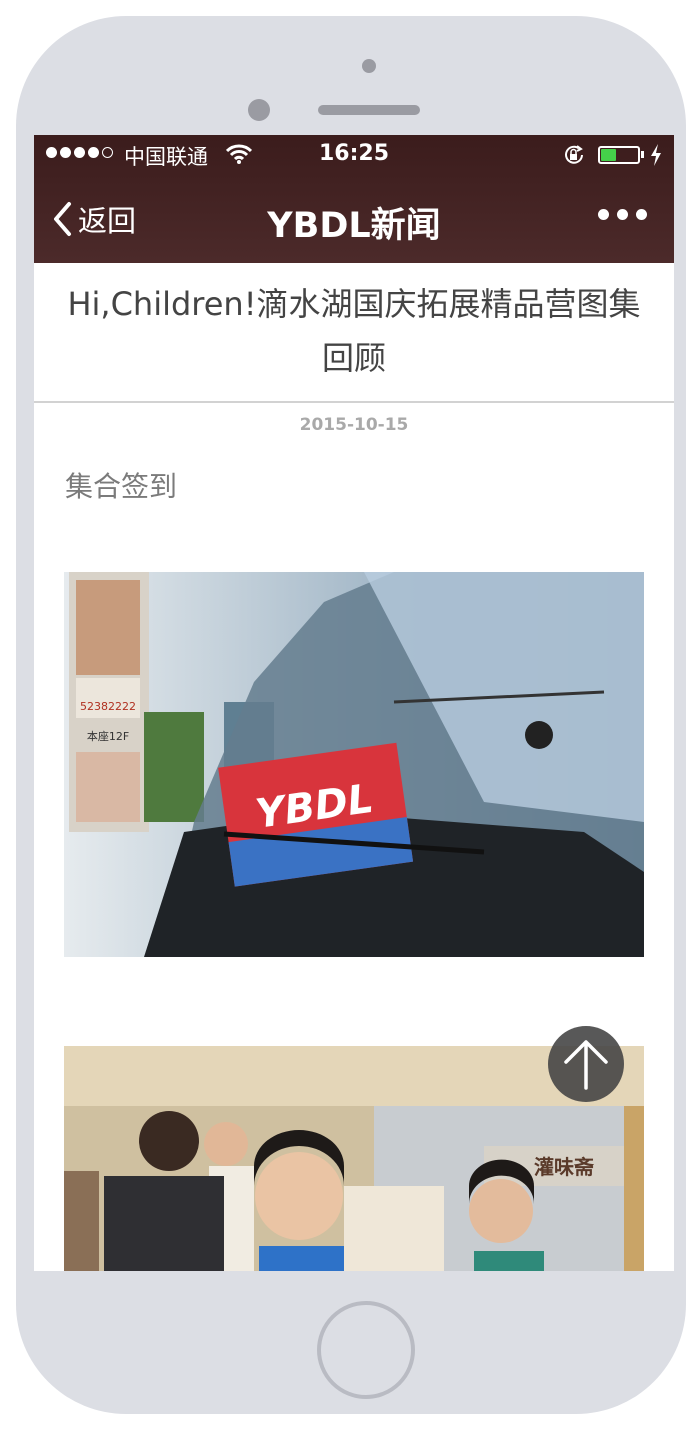 Image resolution: width=700 pixels, height=1430 pixels. I want to click on battery-tip, so click(642, 154).